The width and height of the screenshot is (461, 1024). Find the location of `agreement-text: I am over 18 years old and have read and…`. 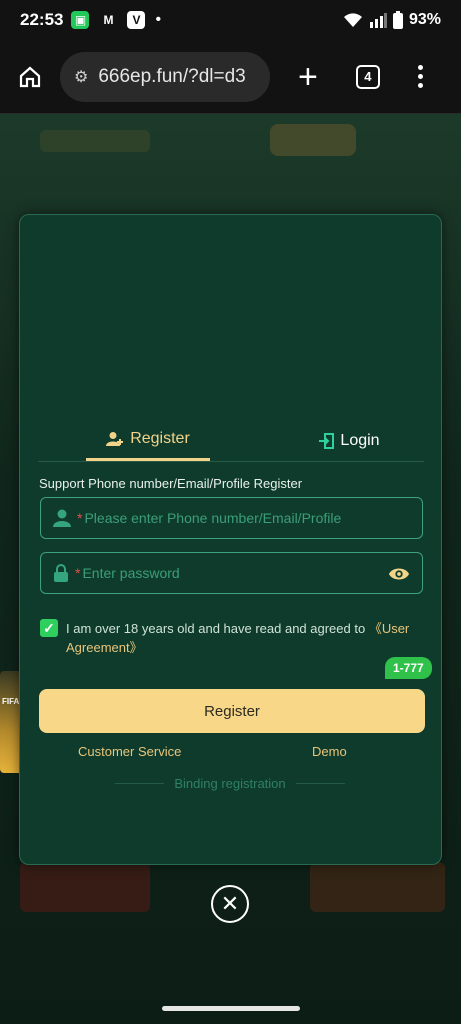

agreement-text: I am over 18 years old and have read and… is located at coordinates (245, 638).